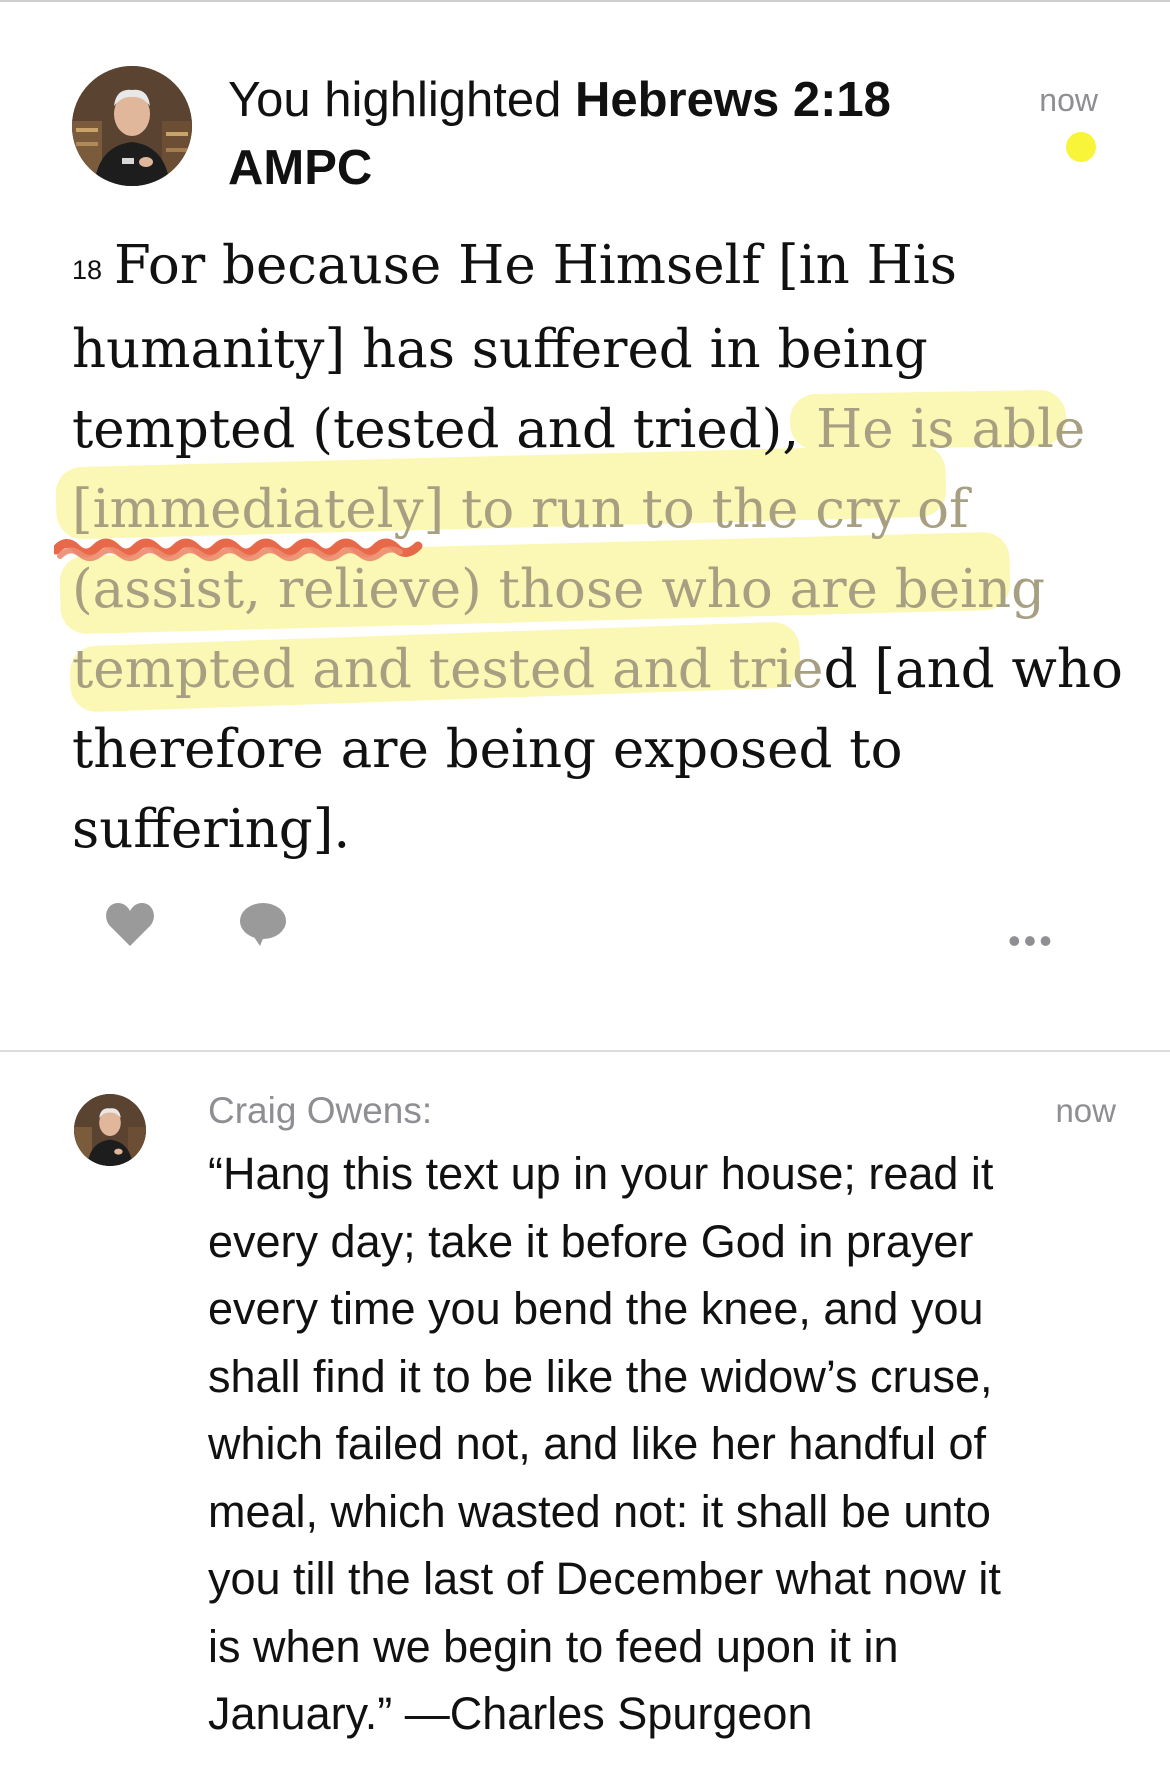 This screenshot has width=1170, height=1771. I want to click on verse-line-text: For because He Himself [in His, so click(535, 265).